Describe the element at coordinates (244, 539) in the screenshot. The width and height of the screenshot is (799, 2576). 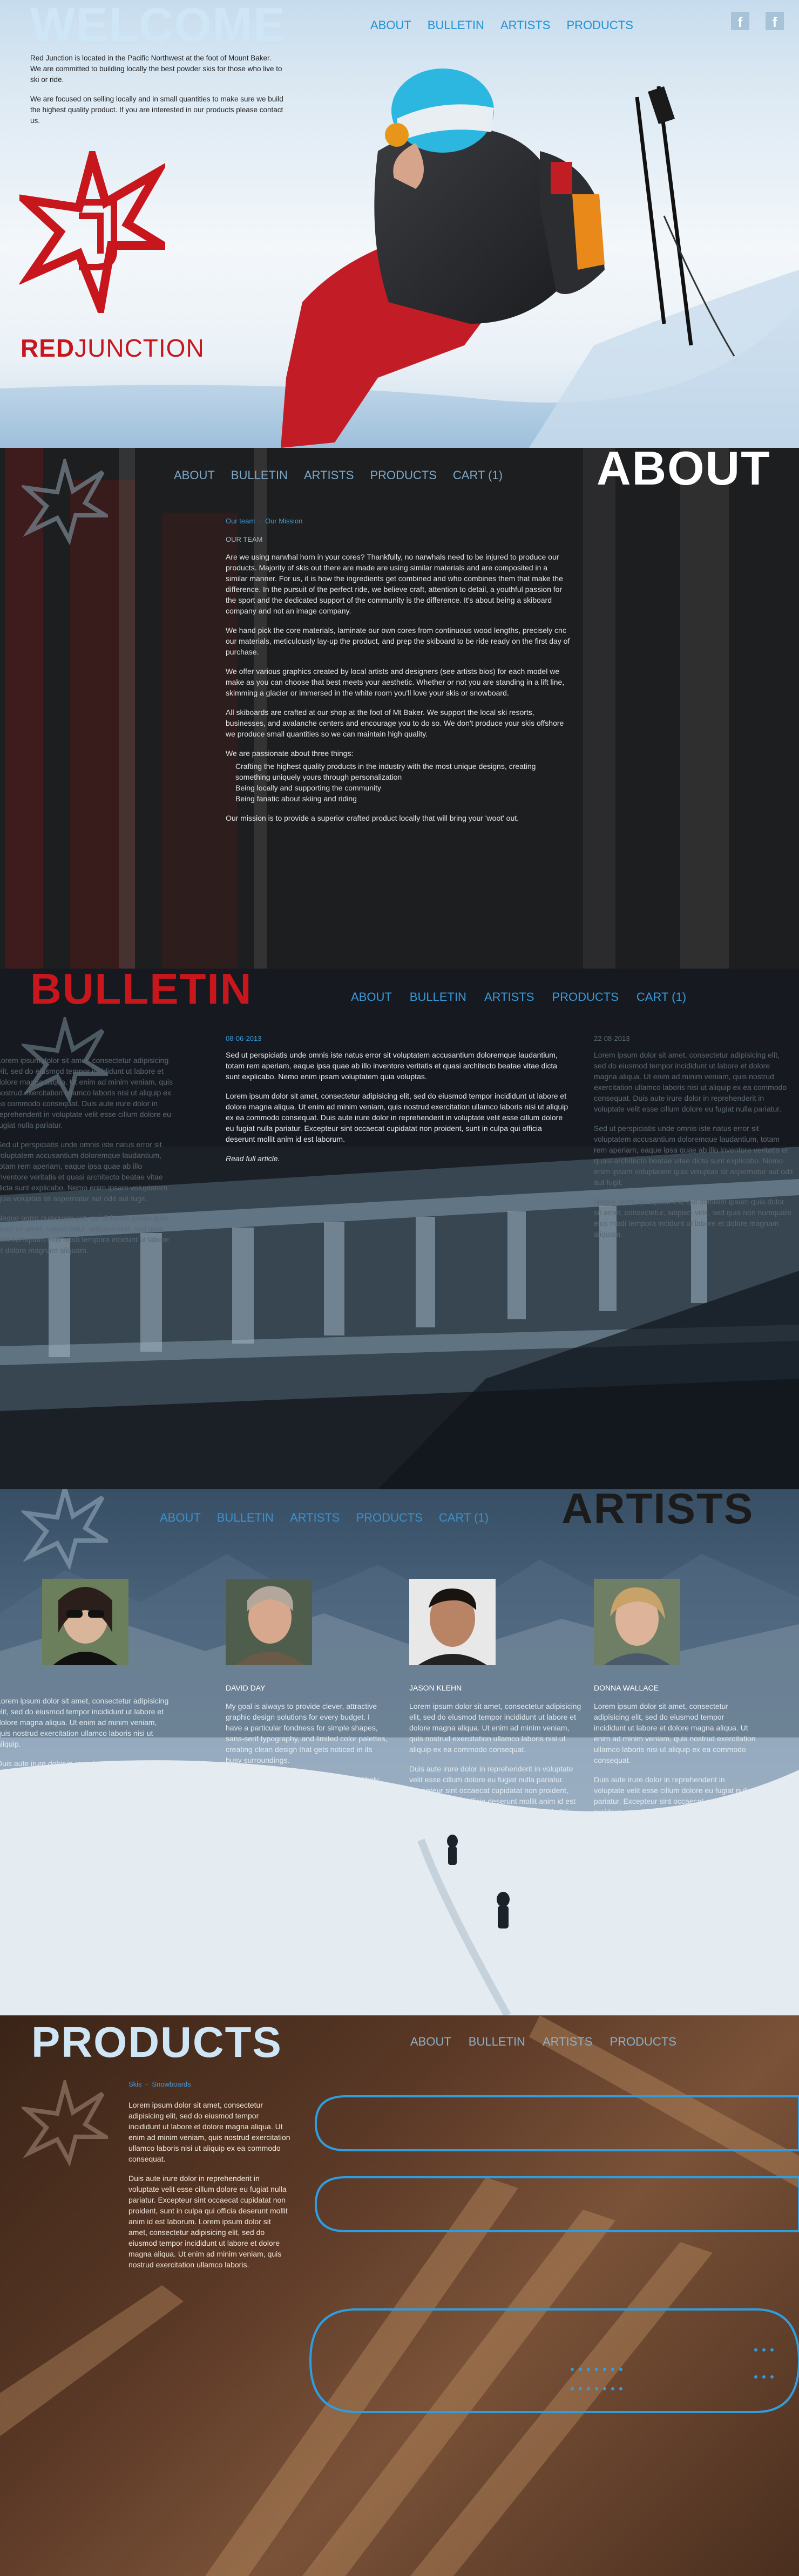
I see `about-heading: OUR TEAM` at that location.